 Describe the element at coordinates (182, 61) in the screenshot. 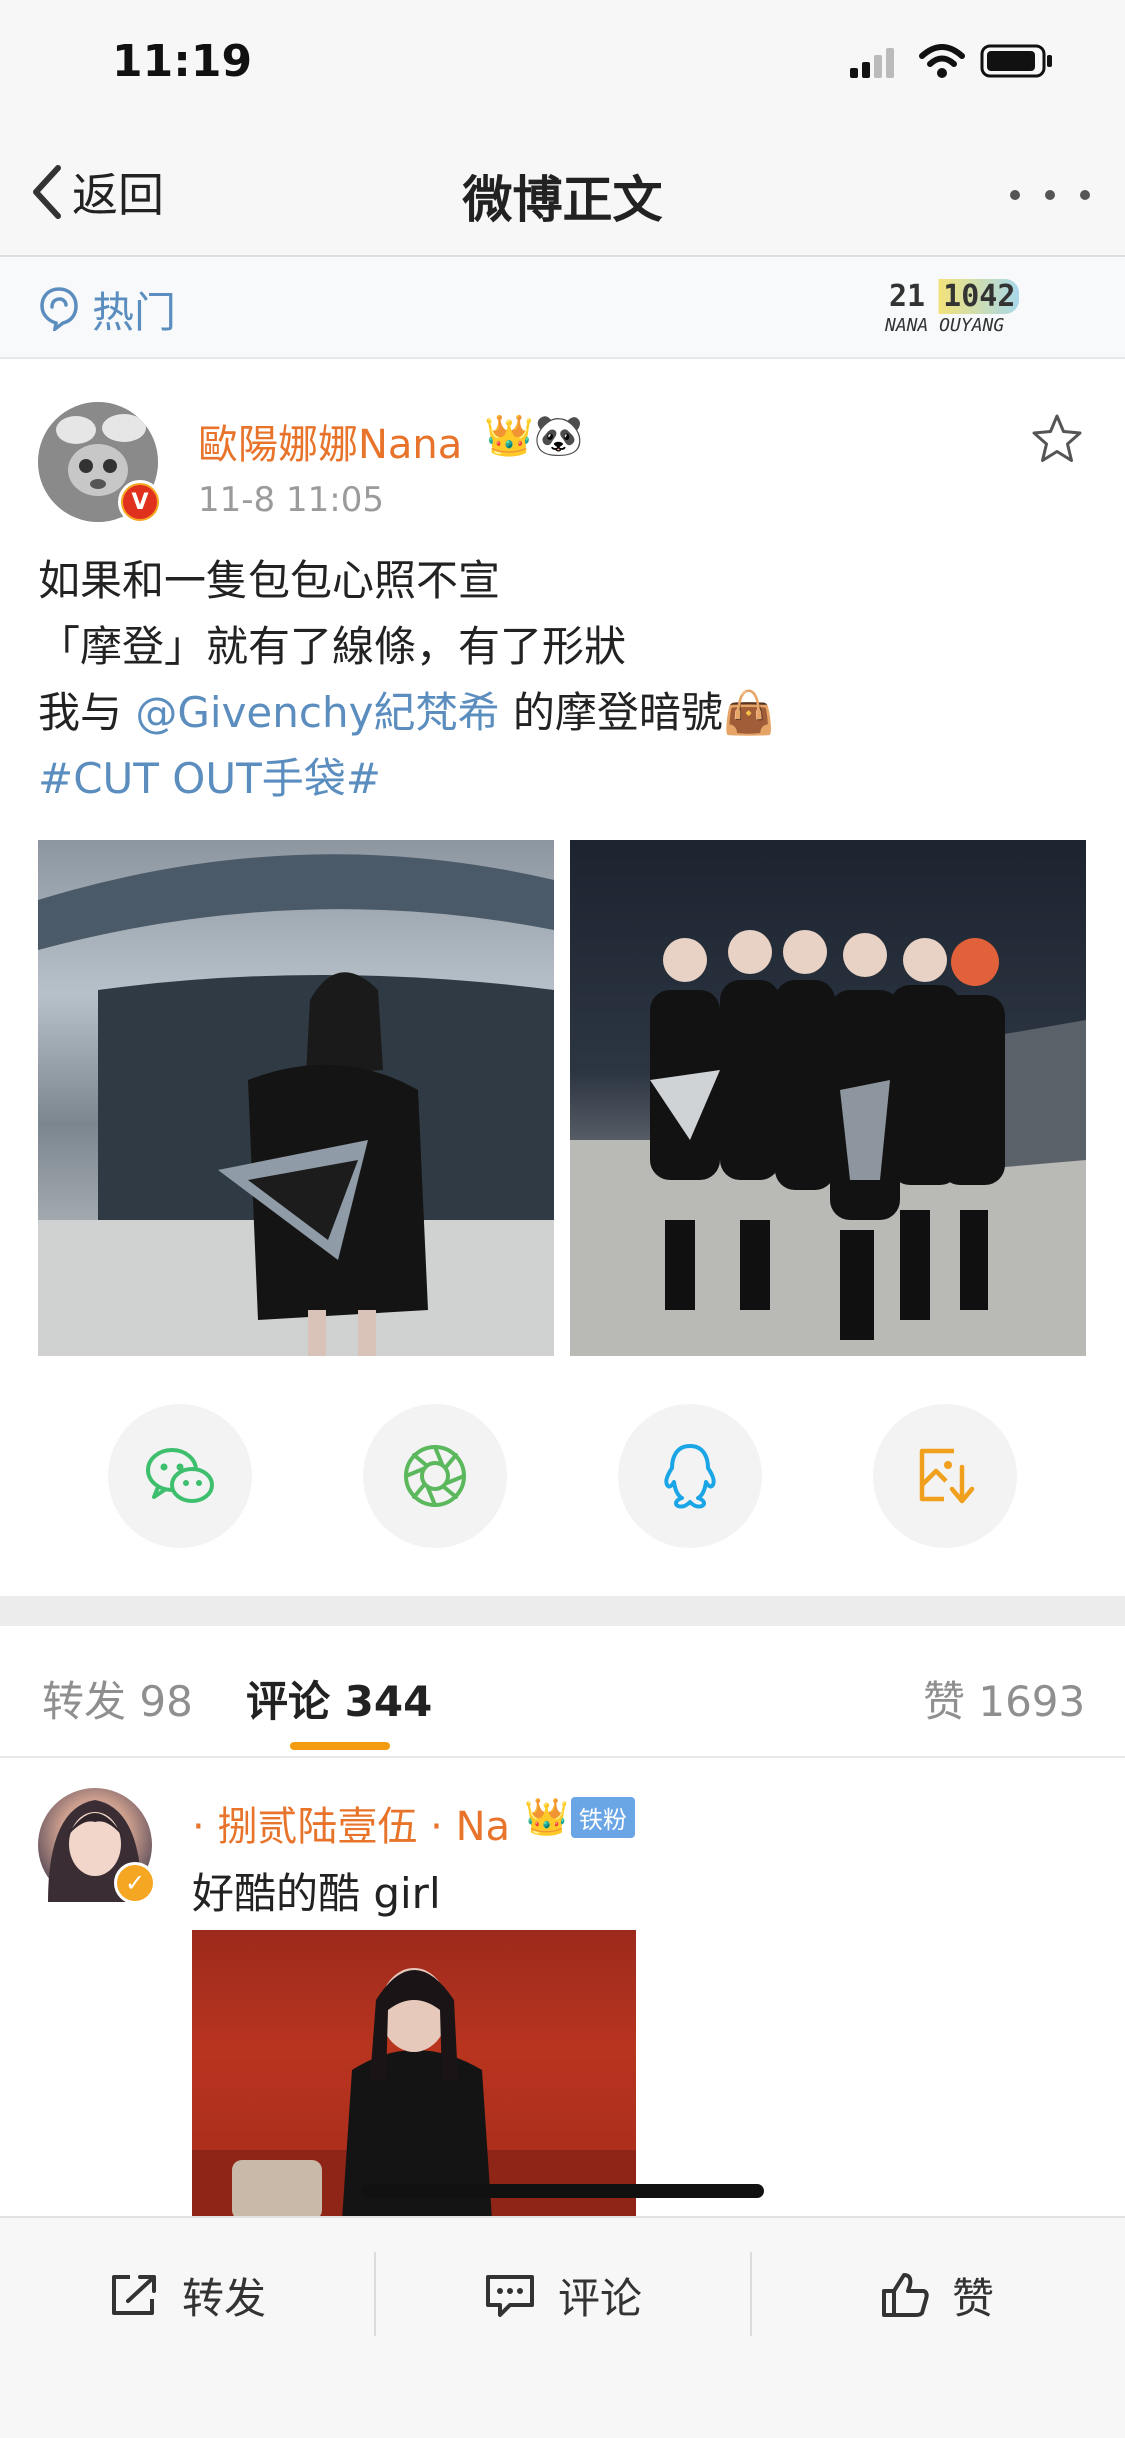

I see `status-time: 11:19` at that location.